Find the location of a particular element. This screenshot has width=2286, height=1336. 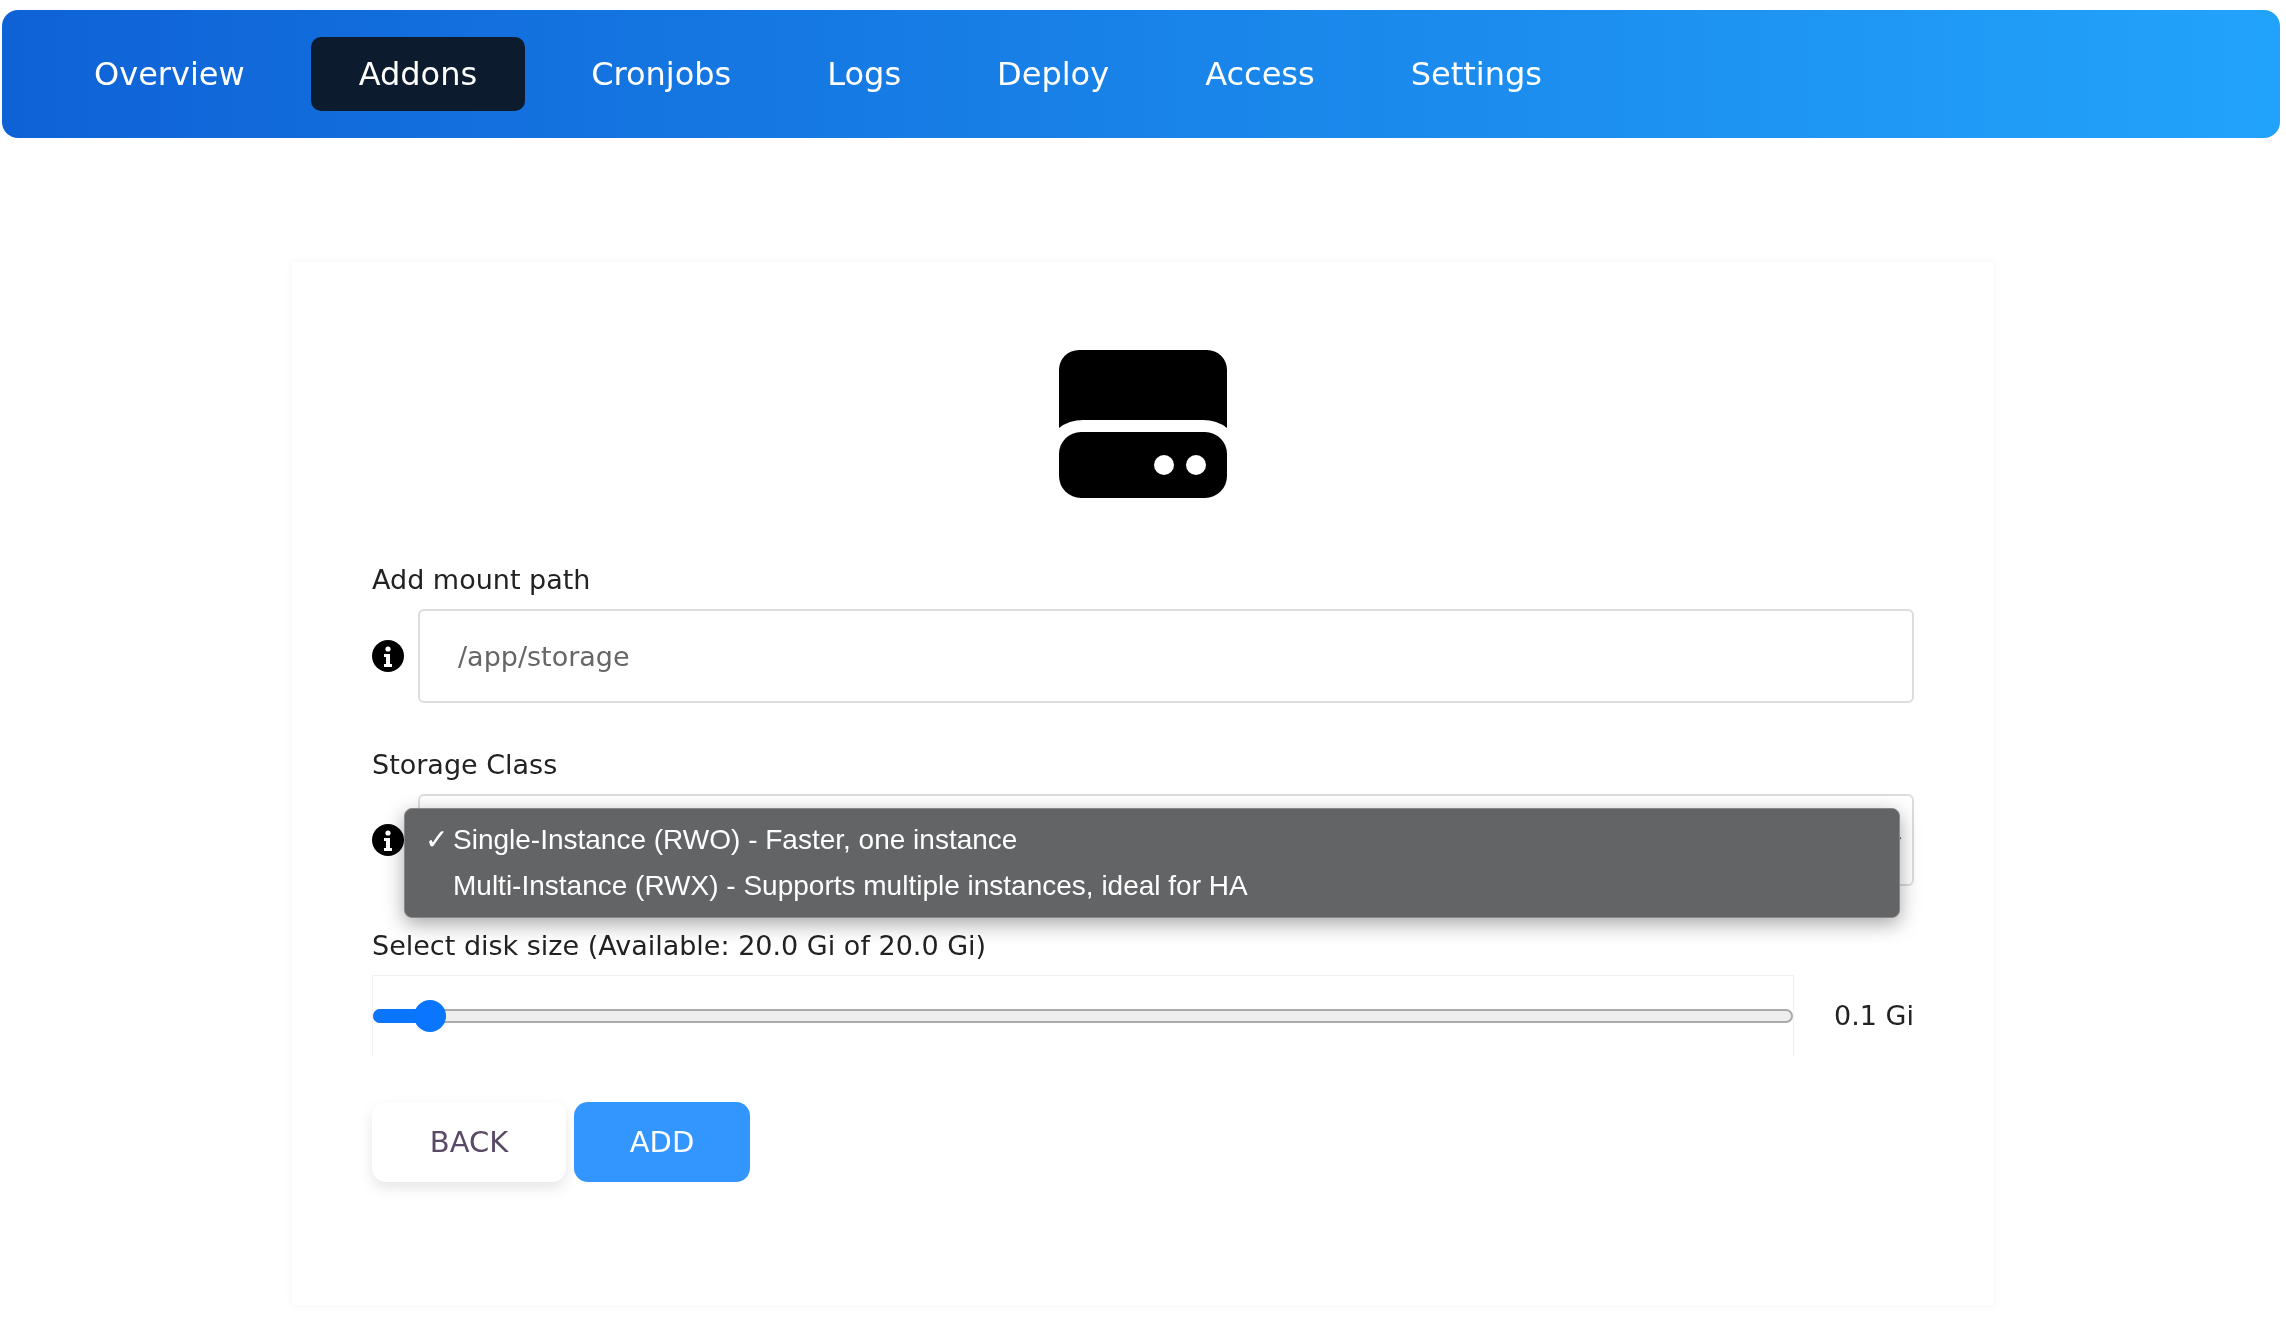

field-label: Add mount path is located at coordinates (482, 579).